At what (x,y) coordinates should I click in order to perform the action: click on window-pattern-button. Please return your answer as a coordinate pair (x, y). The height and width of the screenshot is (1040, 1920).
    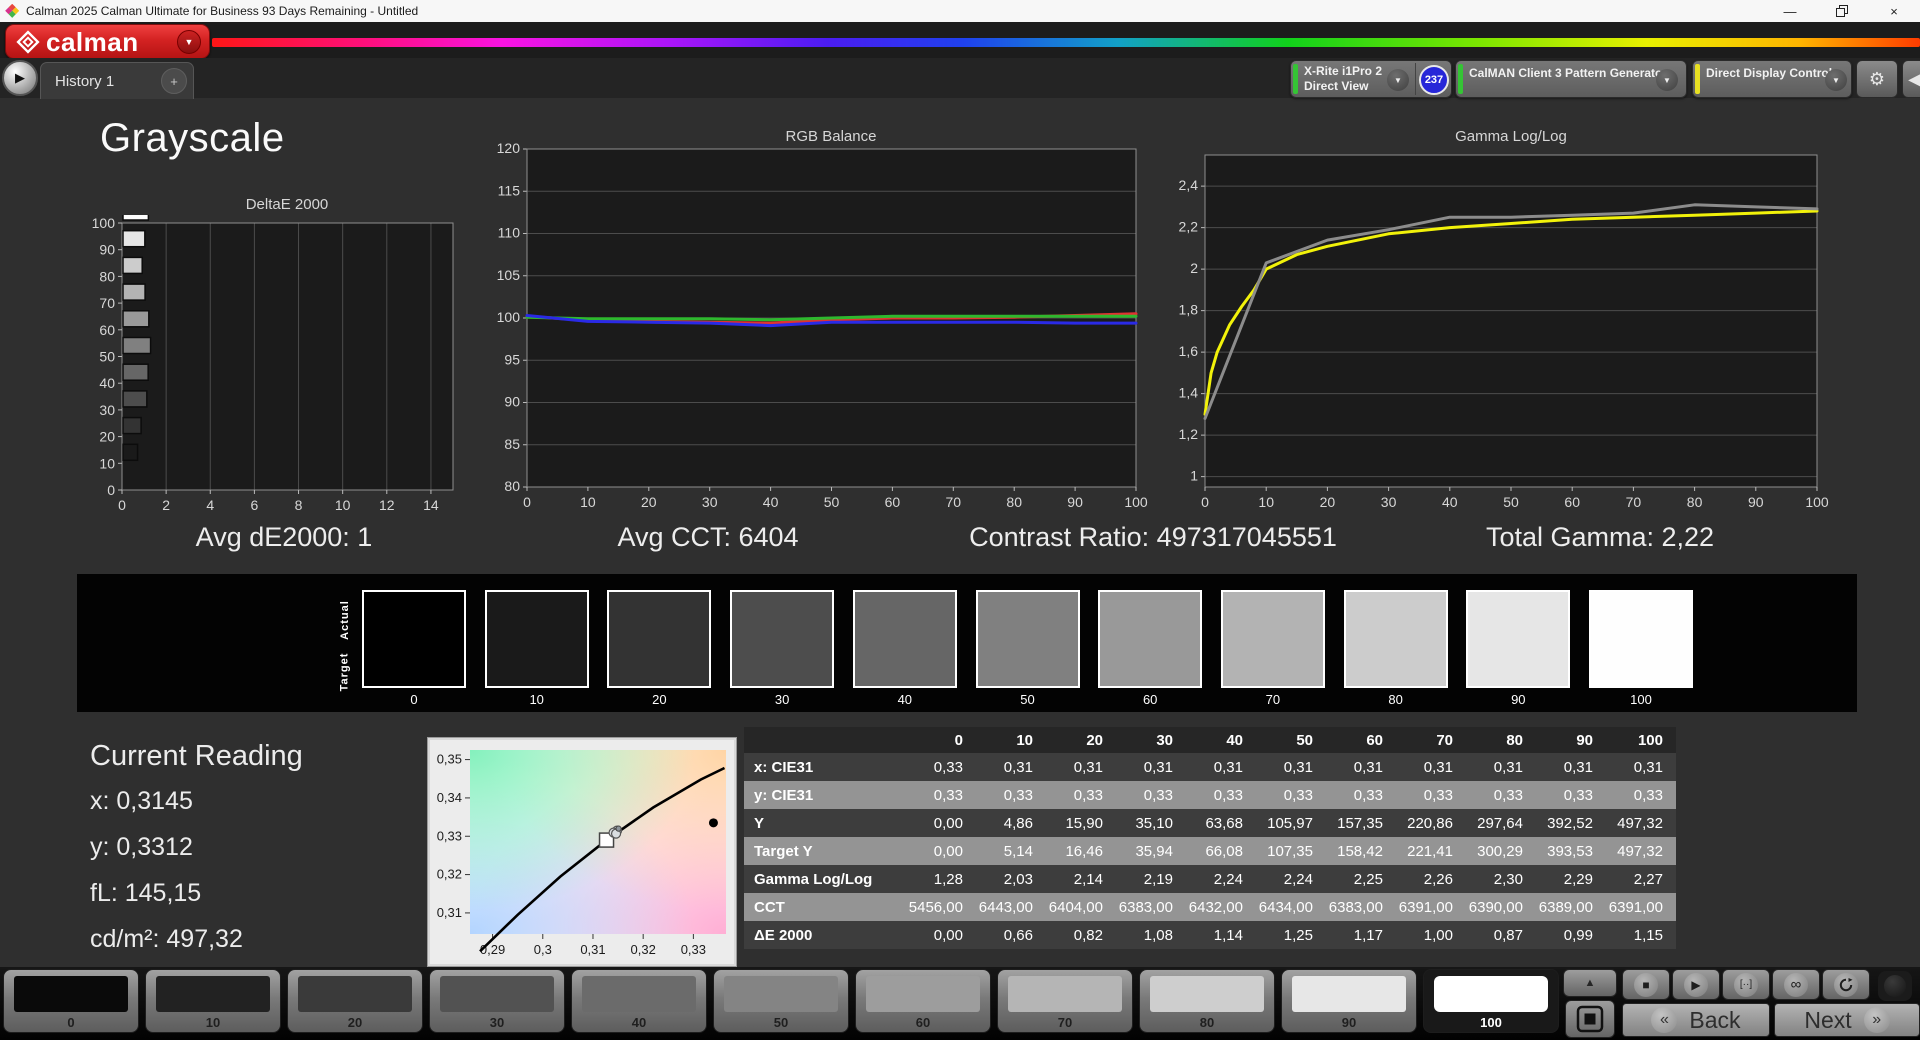
    Looking at the image, I should click on (1590, 1019).